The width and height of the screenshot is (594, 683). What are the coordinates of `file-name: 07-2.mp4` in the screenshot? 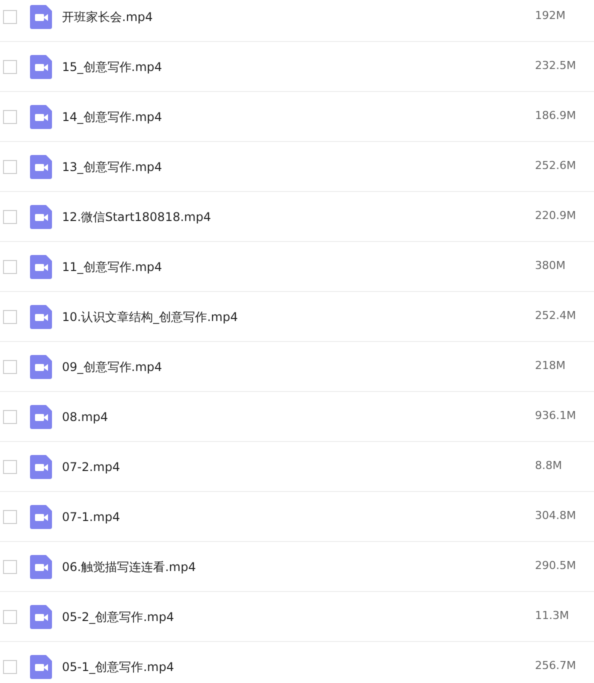 It's located at (91, 467).